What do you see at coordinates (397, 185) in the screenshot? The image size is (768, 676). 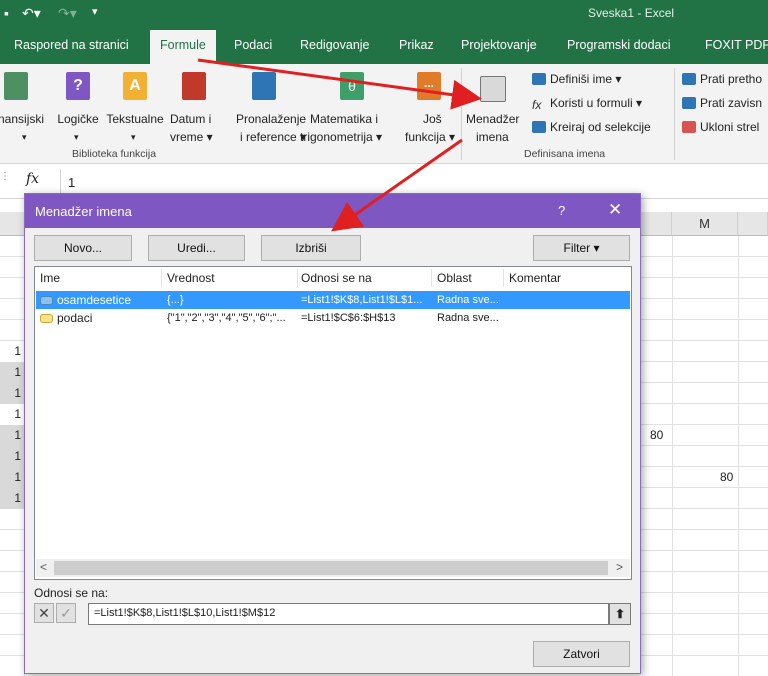 I see `arrow-to-delete-button` at bounding box center [397, 185].